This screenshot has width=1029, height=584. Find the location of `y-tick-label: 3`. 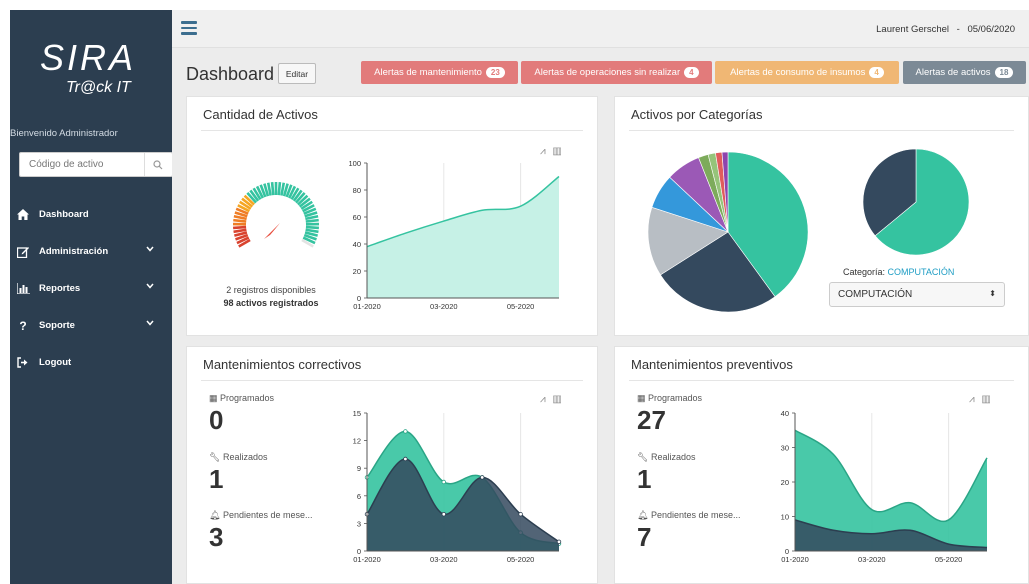

y-tick-label: 3 is located at coordinates (359, 523).